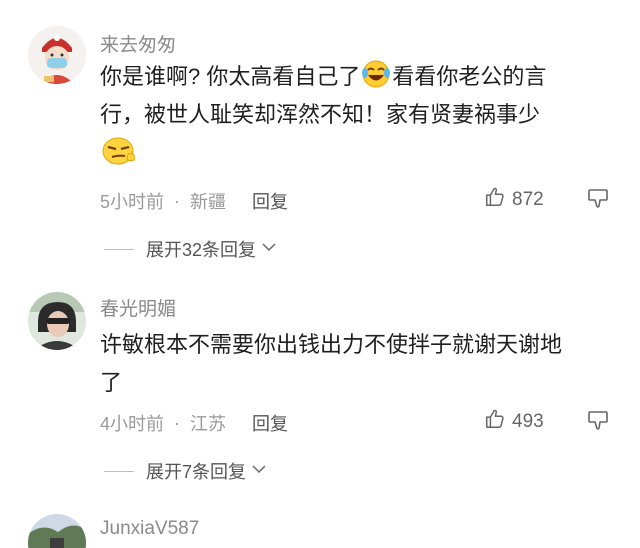 The image size is (640, 548). What do you see at coordinates (528, 421) in the screenshot?
I see `like-count: 493` at bounding box center [528, 421].